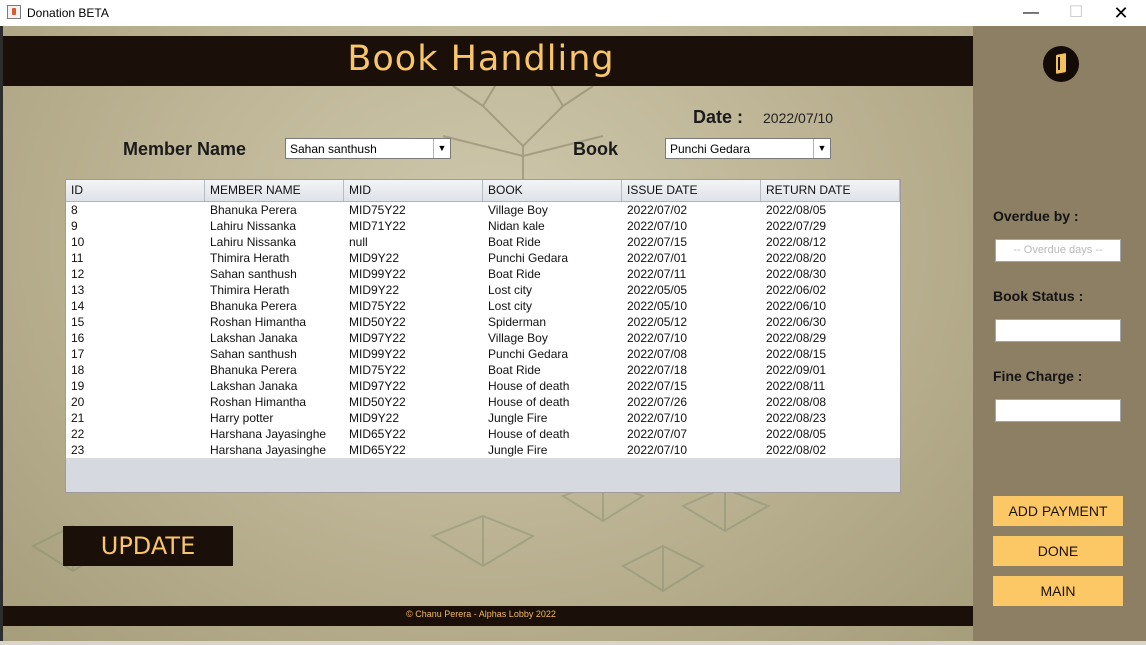 Image resolution: width=1146 pixels, height=645 pixels. Describe the element at coordinates (78, 386) in the screenshot. I see `cell-id: 19` at that location.